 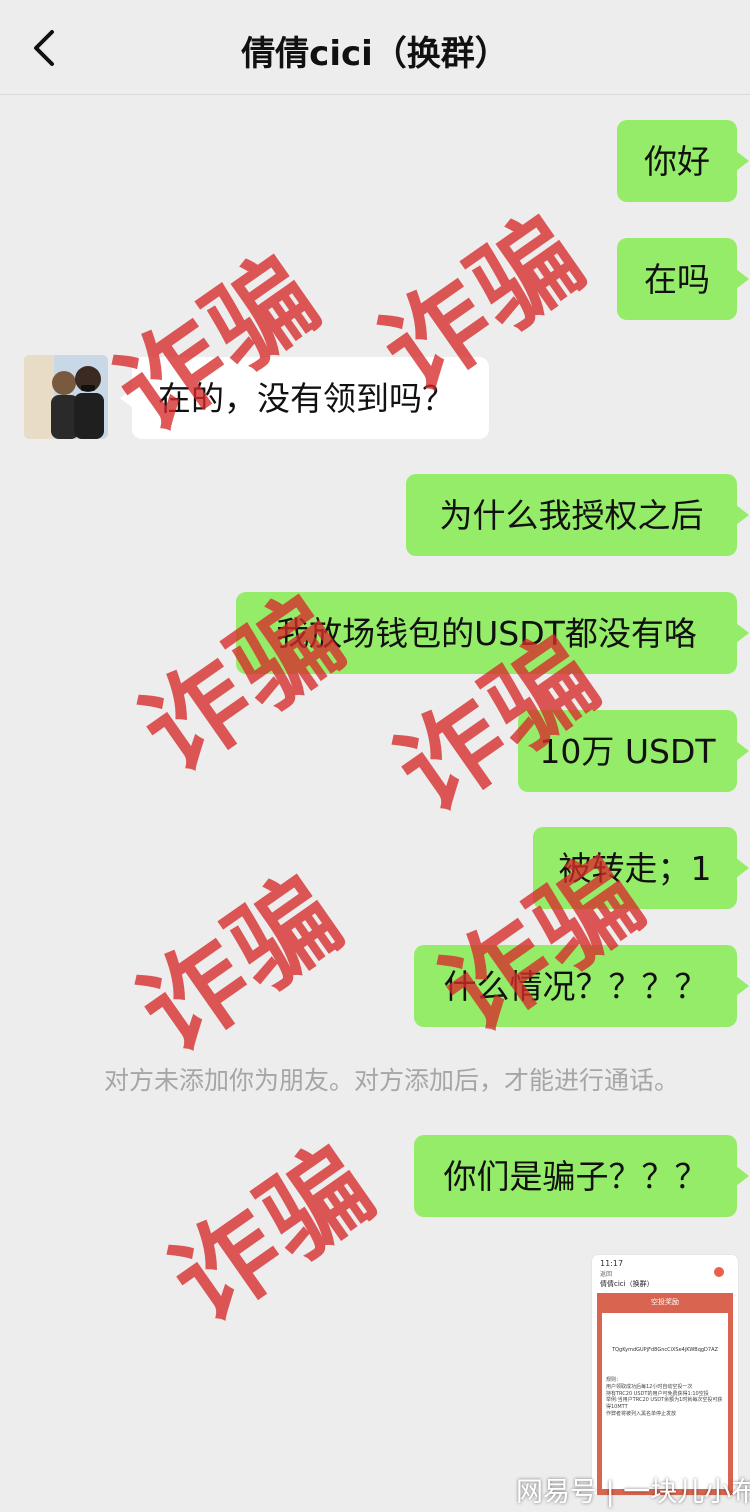 I want to click on avatar-photo, so click(x=66, y=397).